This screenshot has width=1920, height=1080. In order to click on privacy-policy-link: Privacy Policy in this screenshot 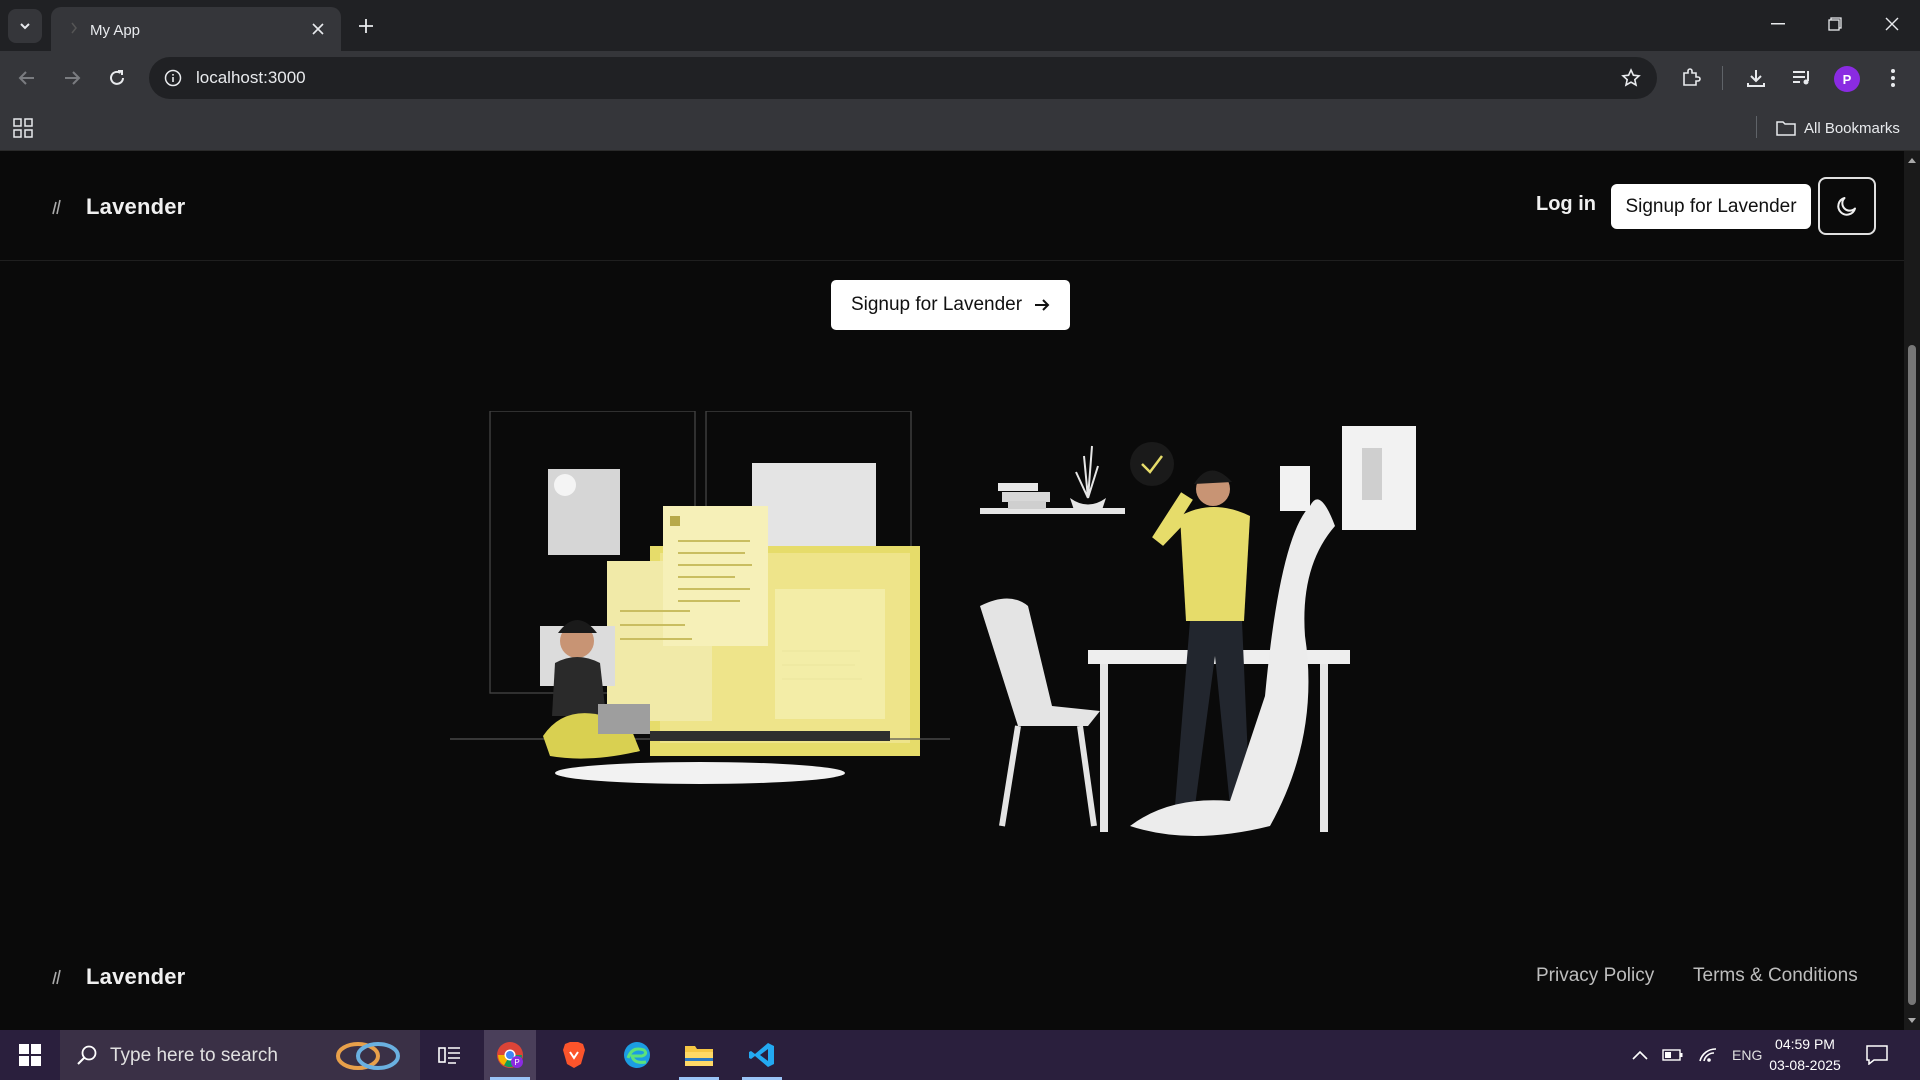, I will do `click(1595, 976)`.